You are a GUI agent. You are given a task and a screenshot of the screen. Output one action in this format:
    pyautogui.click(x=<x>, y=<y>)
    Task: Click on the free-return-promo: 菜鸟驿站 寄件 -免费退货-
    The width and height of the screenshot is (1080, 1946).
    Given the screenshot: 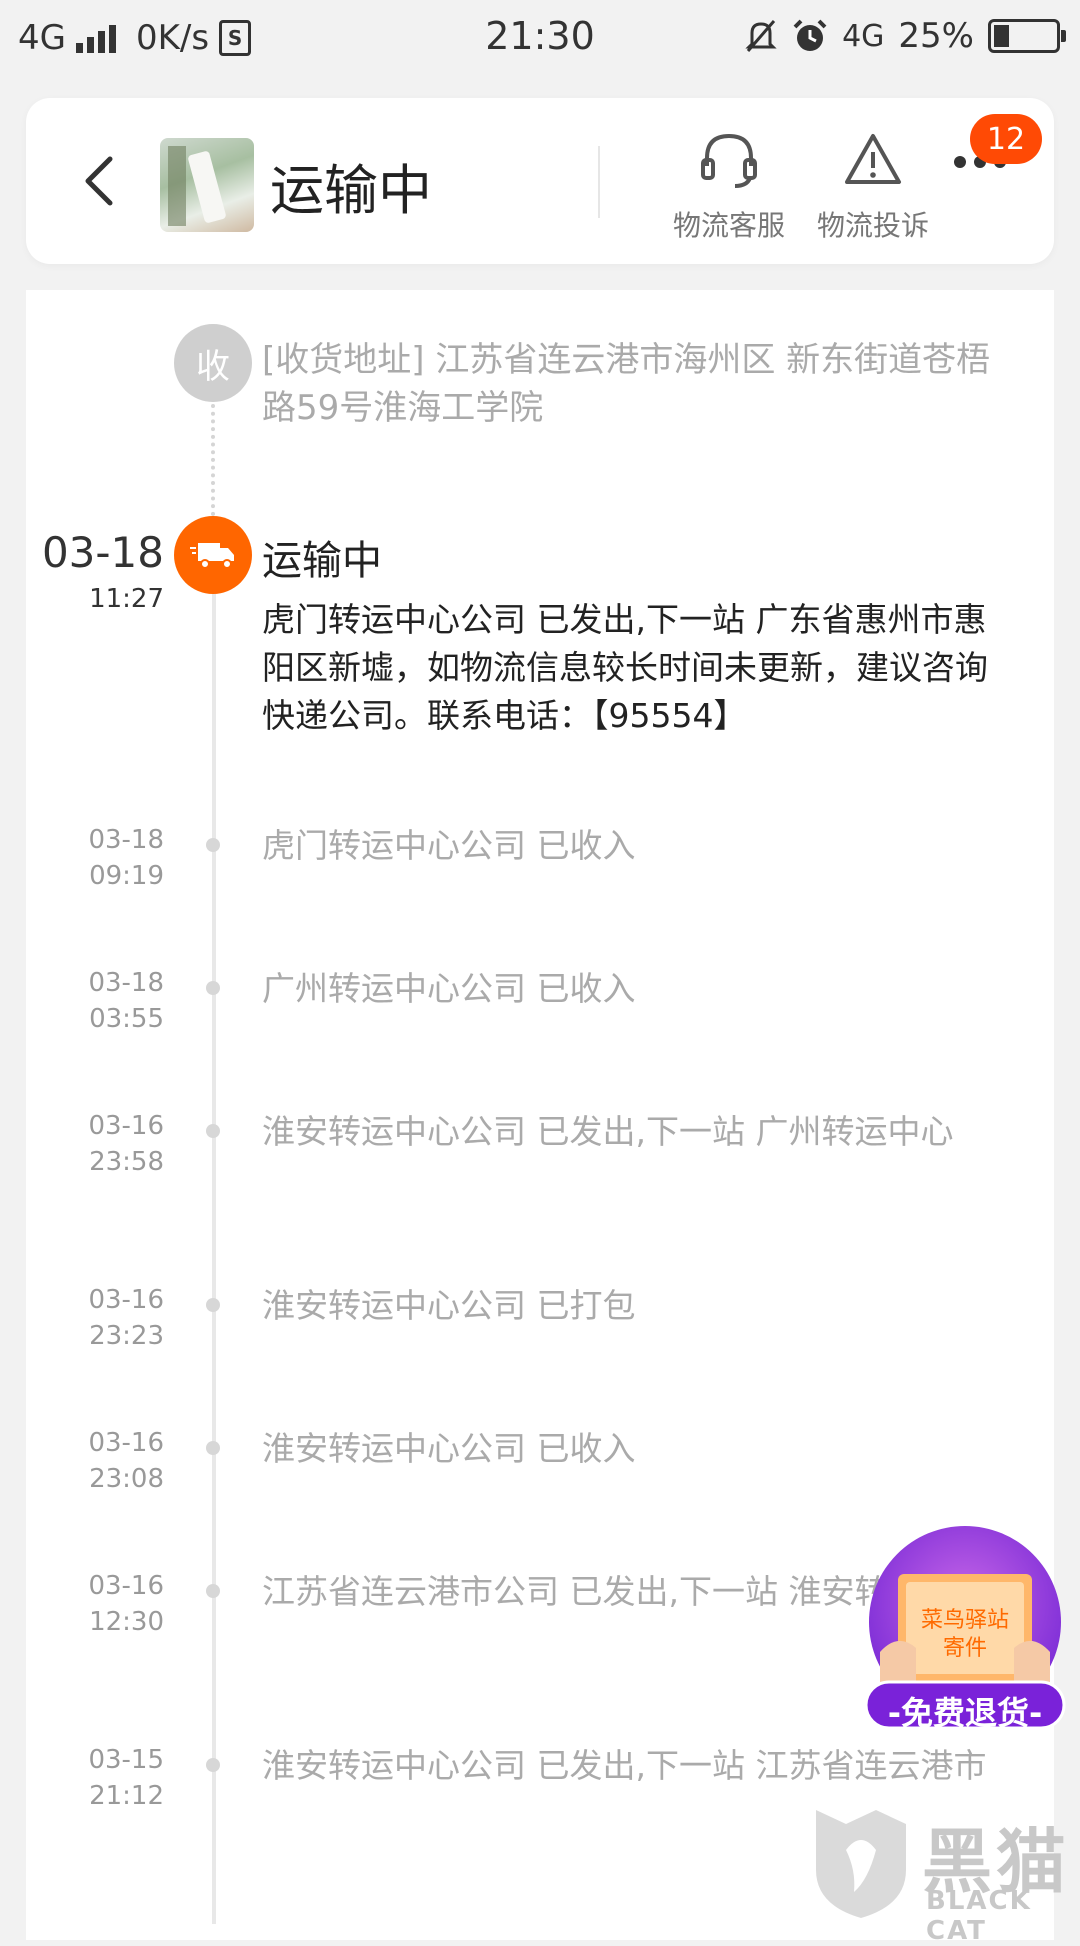 What is the action you would take?
    pyautogui.click(x=965, y=1627)
    